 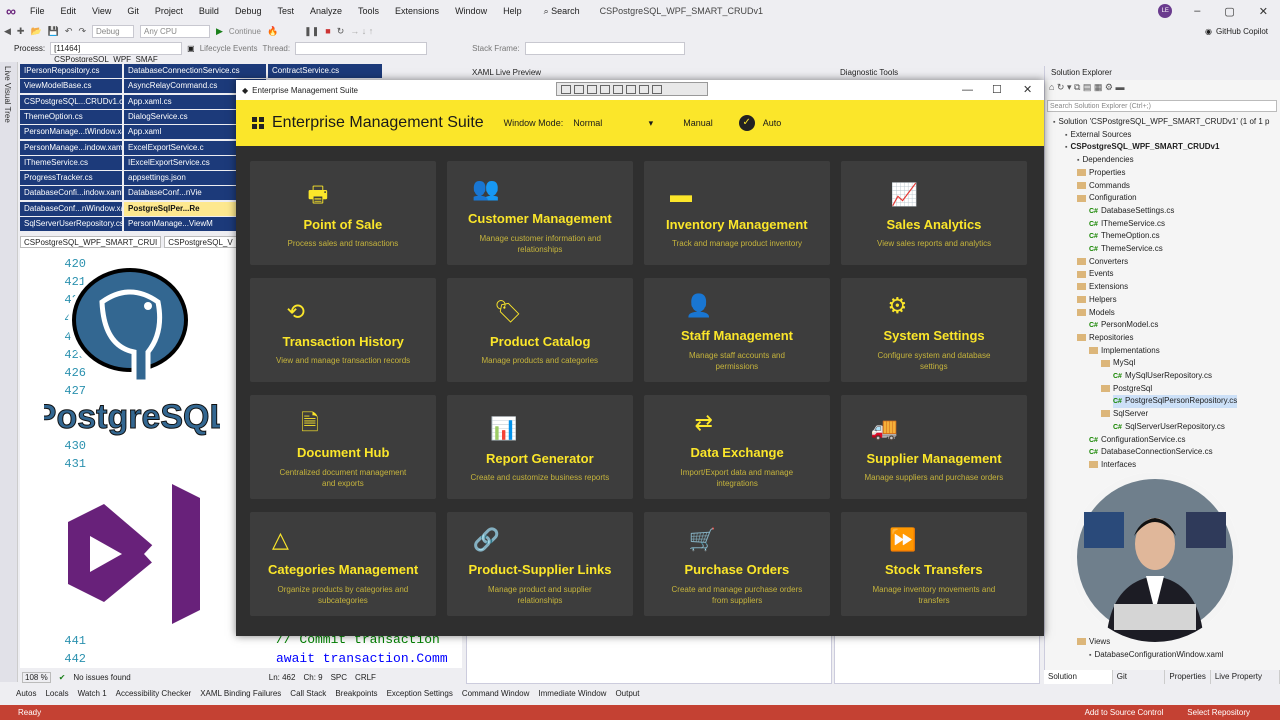 I want to click on stack-frame-select, so click(x=604, y=48).